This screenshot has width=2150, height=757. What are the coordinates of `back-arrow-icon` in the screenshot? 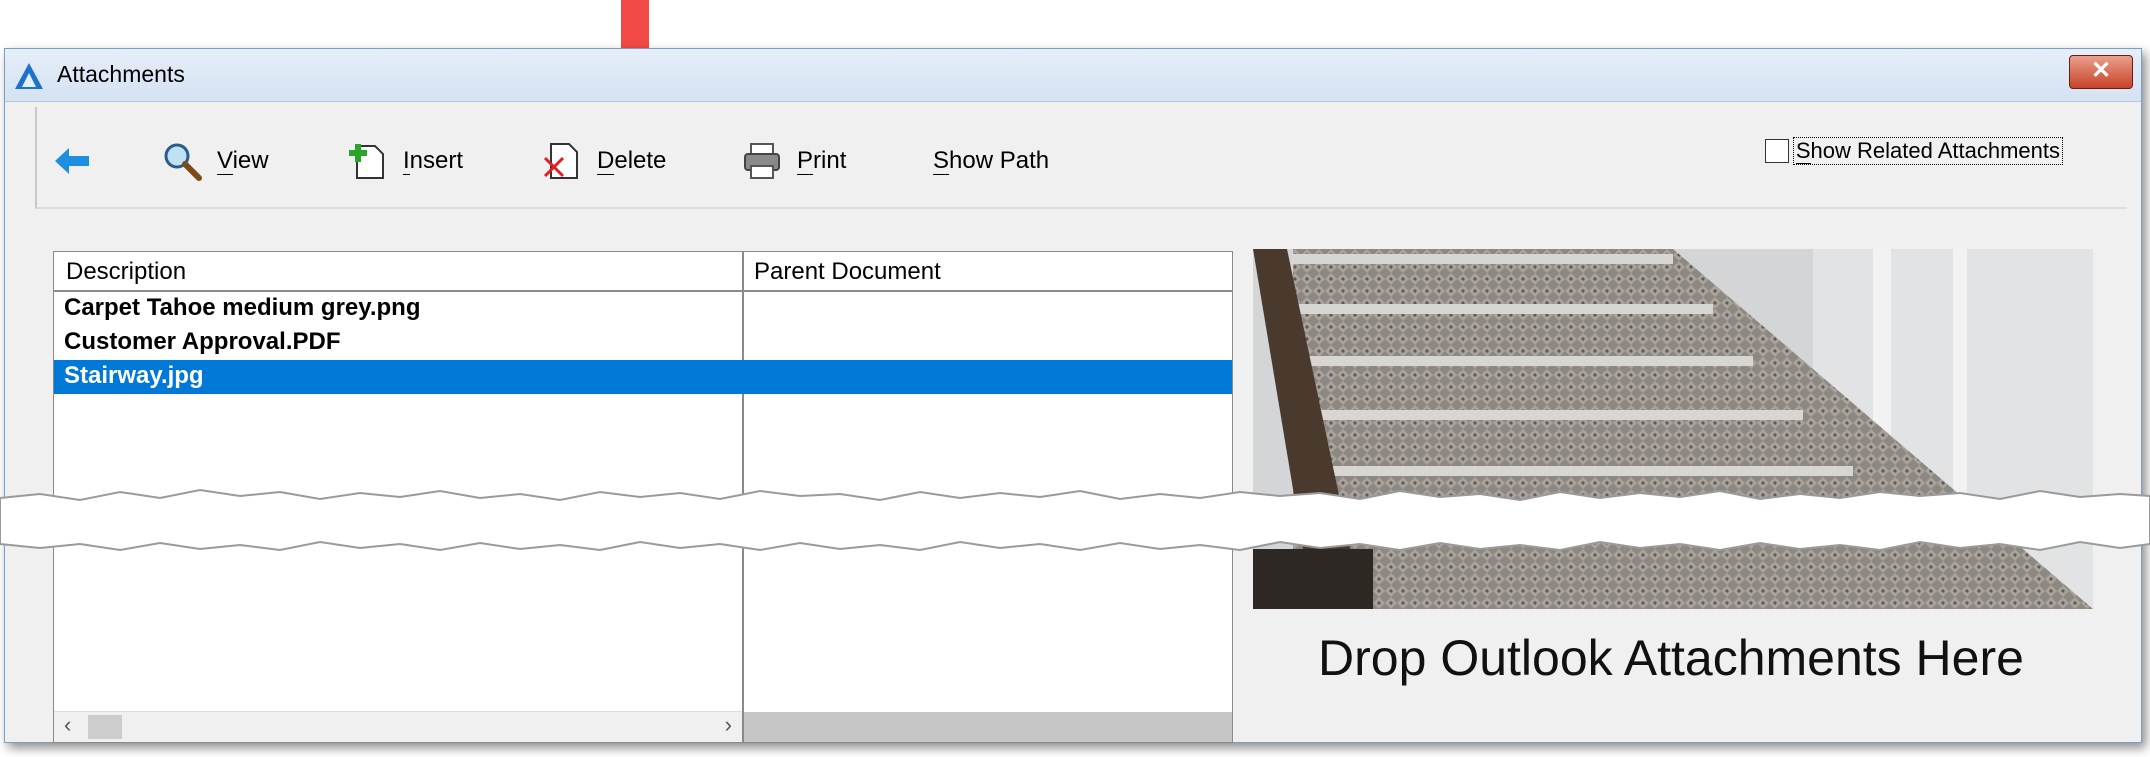 It's located at (72, 161).